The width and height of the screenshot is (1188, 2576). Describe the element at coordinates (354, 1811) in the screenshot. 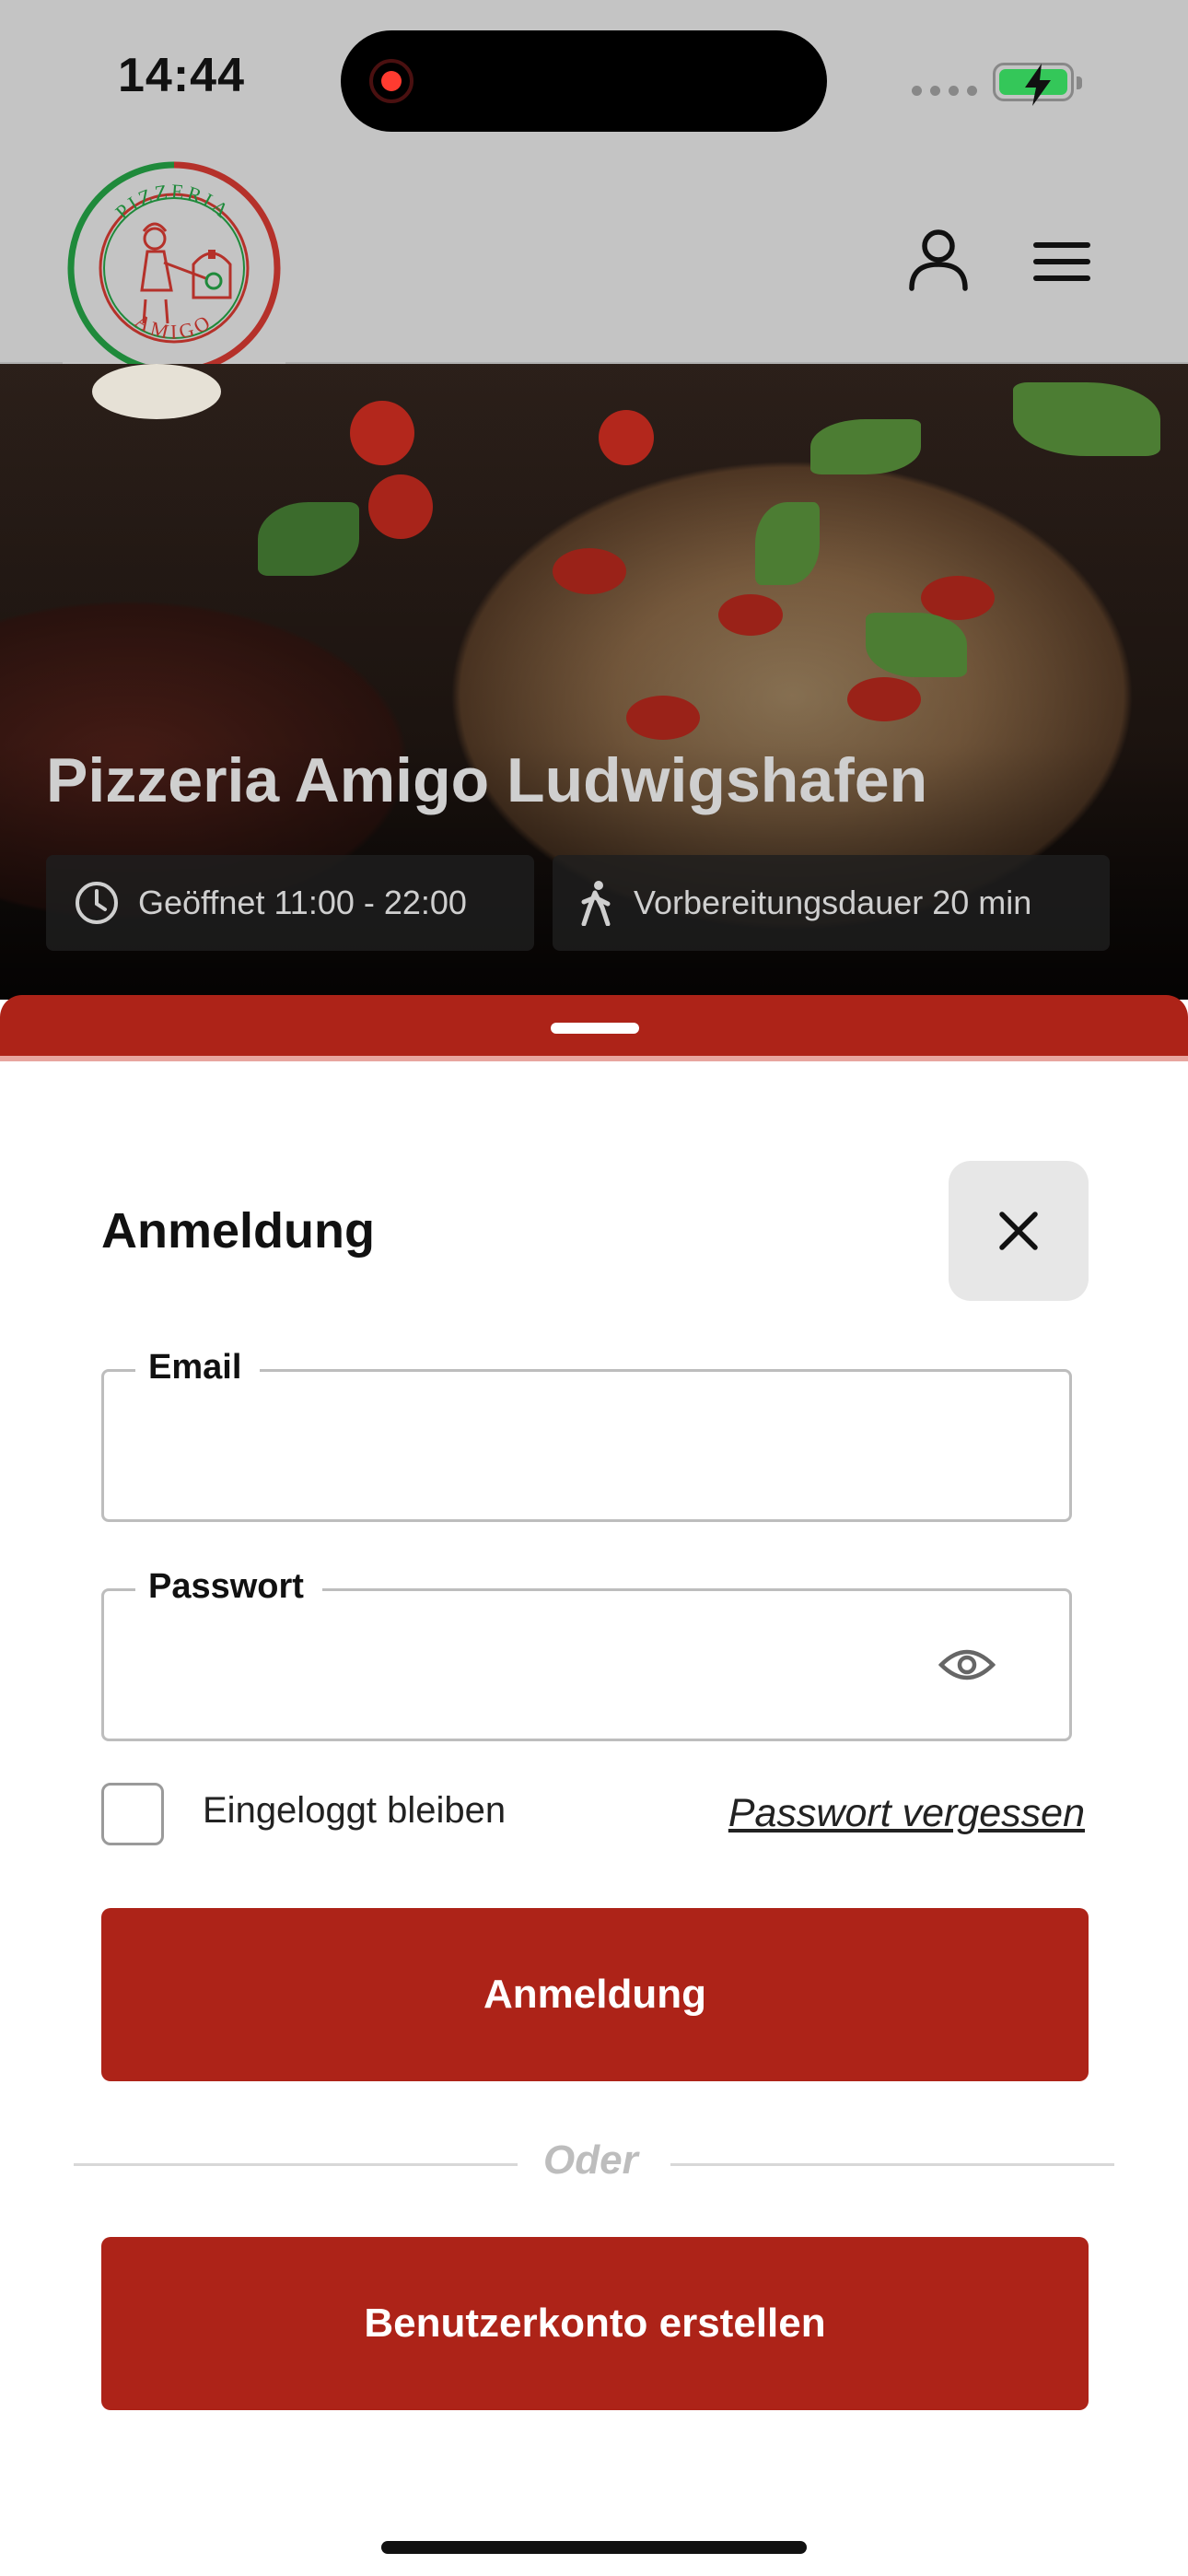

I see `remember-me-label: Eingeloggt bleiben` at that location.